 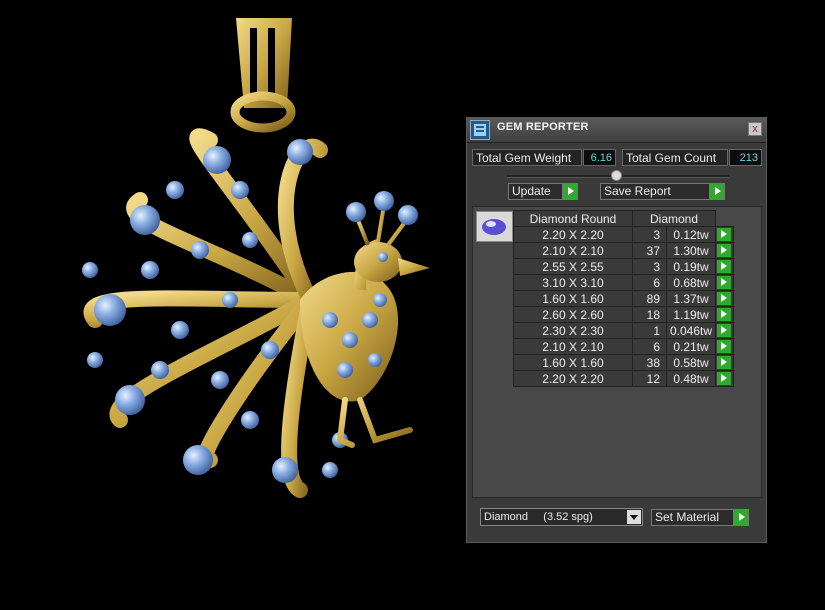 What do you see at coordinates (691, 362) in the screenshot?
I see `gem-weight-cell: 0.58tw` at bounding box center [691, 362].